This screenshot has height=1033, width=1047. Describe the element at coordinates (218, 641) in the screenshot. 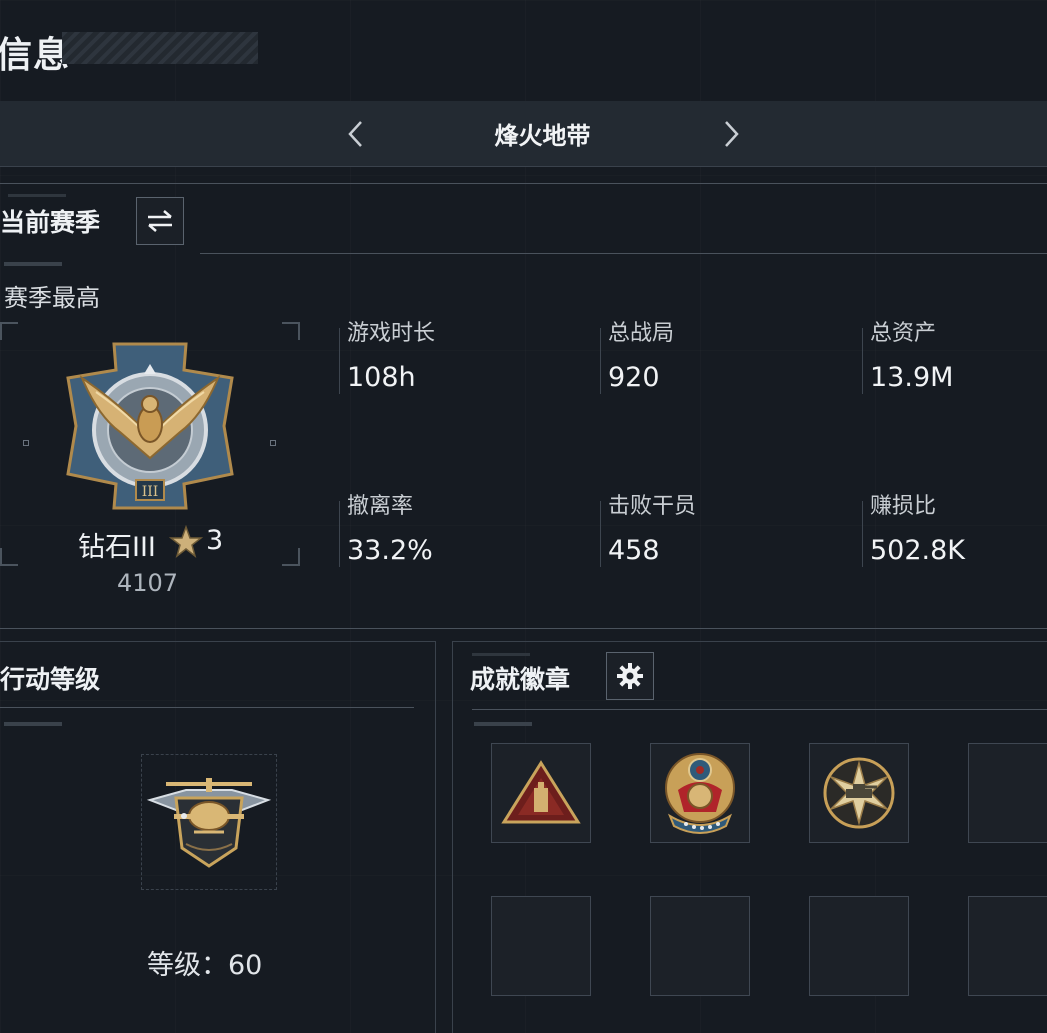

I see `level-panel-top` at that location.